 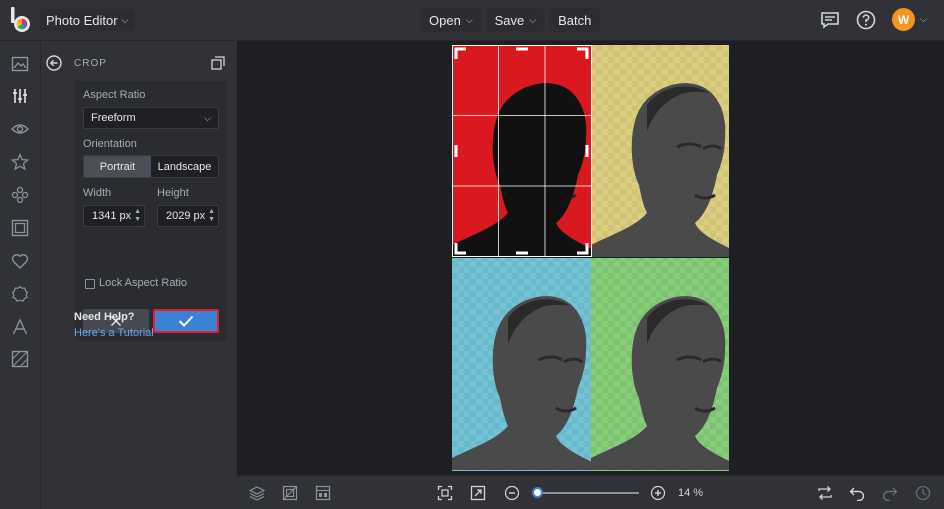 I want to click on layout-icon, so click(x=323, y=493).